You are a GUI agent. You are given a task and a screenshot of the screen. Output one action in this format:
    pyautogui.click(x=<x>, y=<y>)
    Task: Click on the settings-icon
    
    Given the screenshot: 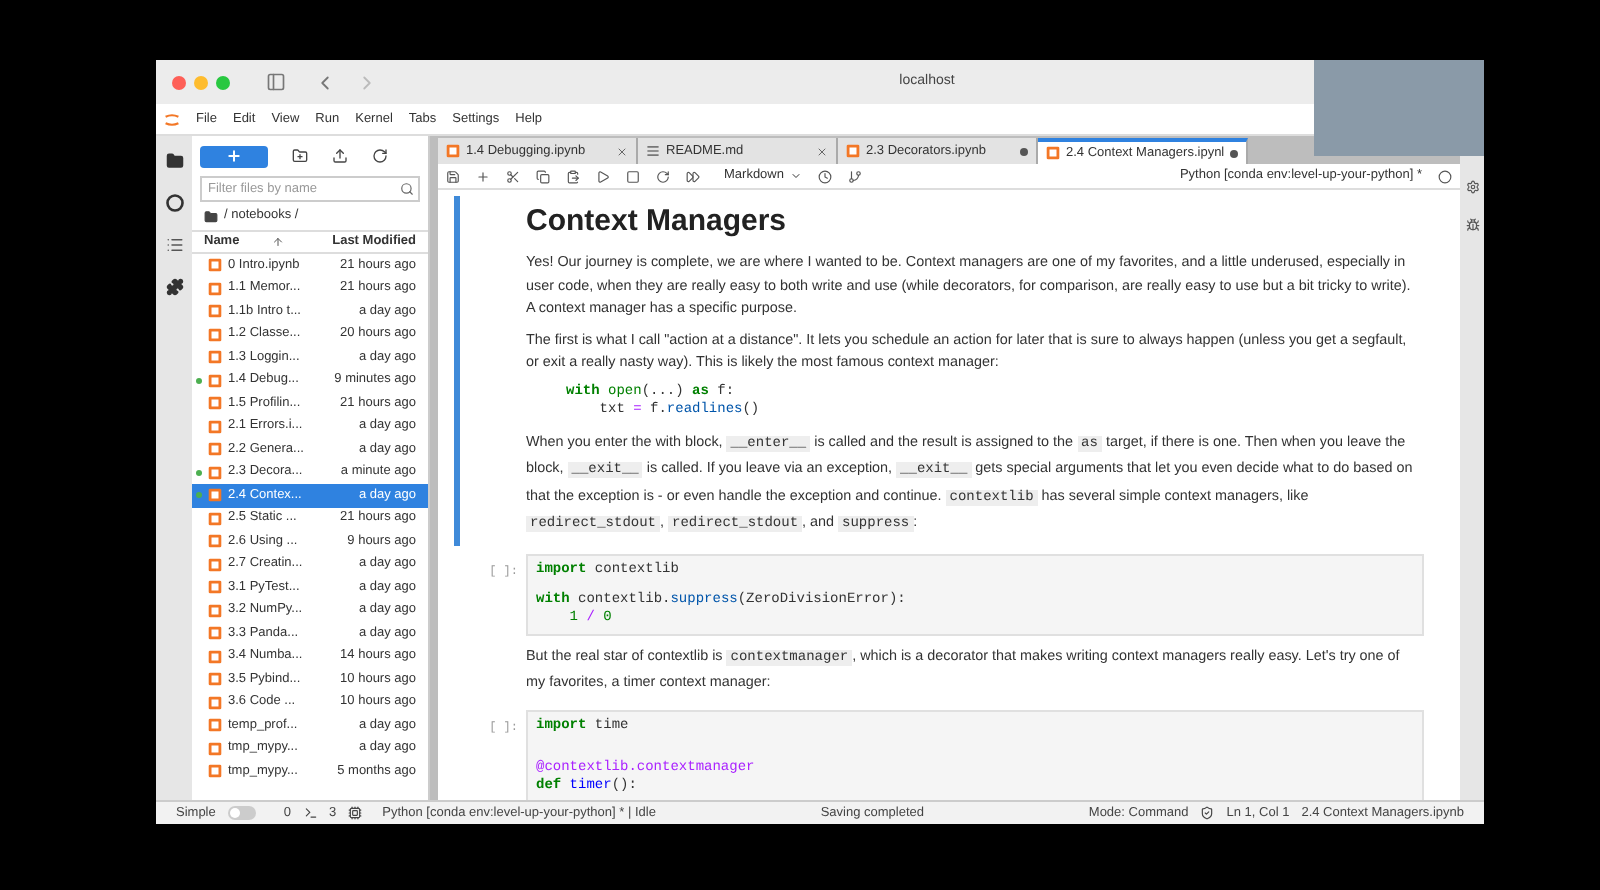 What is the action you would take?
    pyautogui.click(x=1472, y=187)
    